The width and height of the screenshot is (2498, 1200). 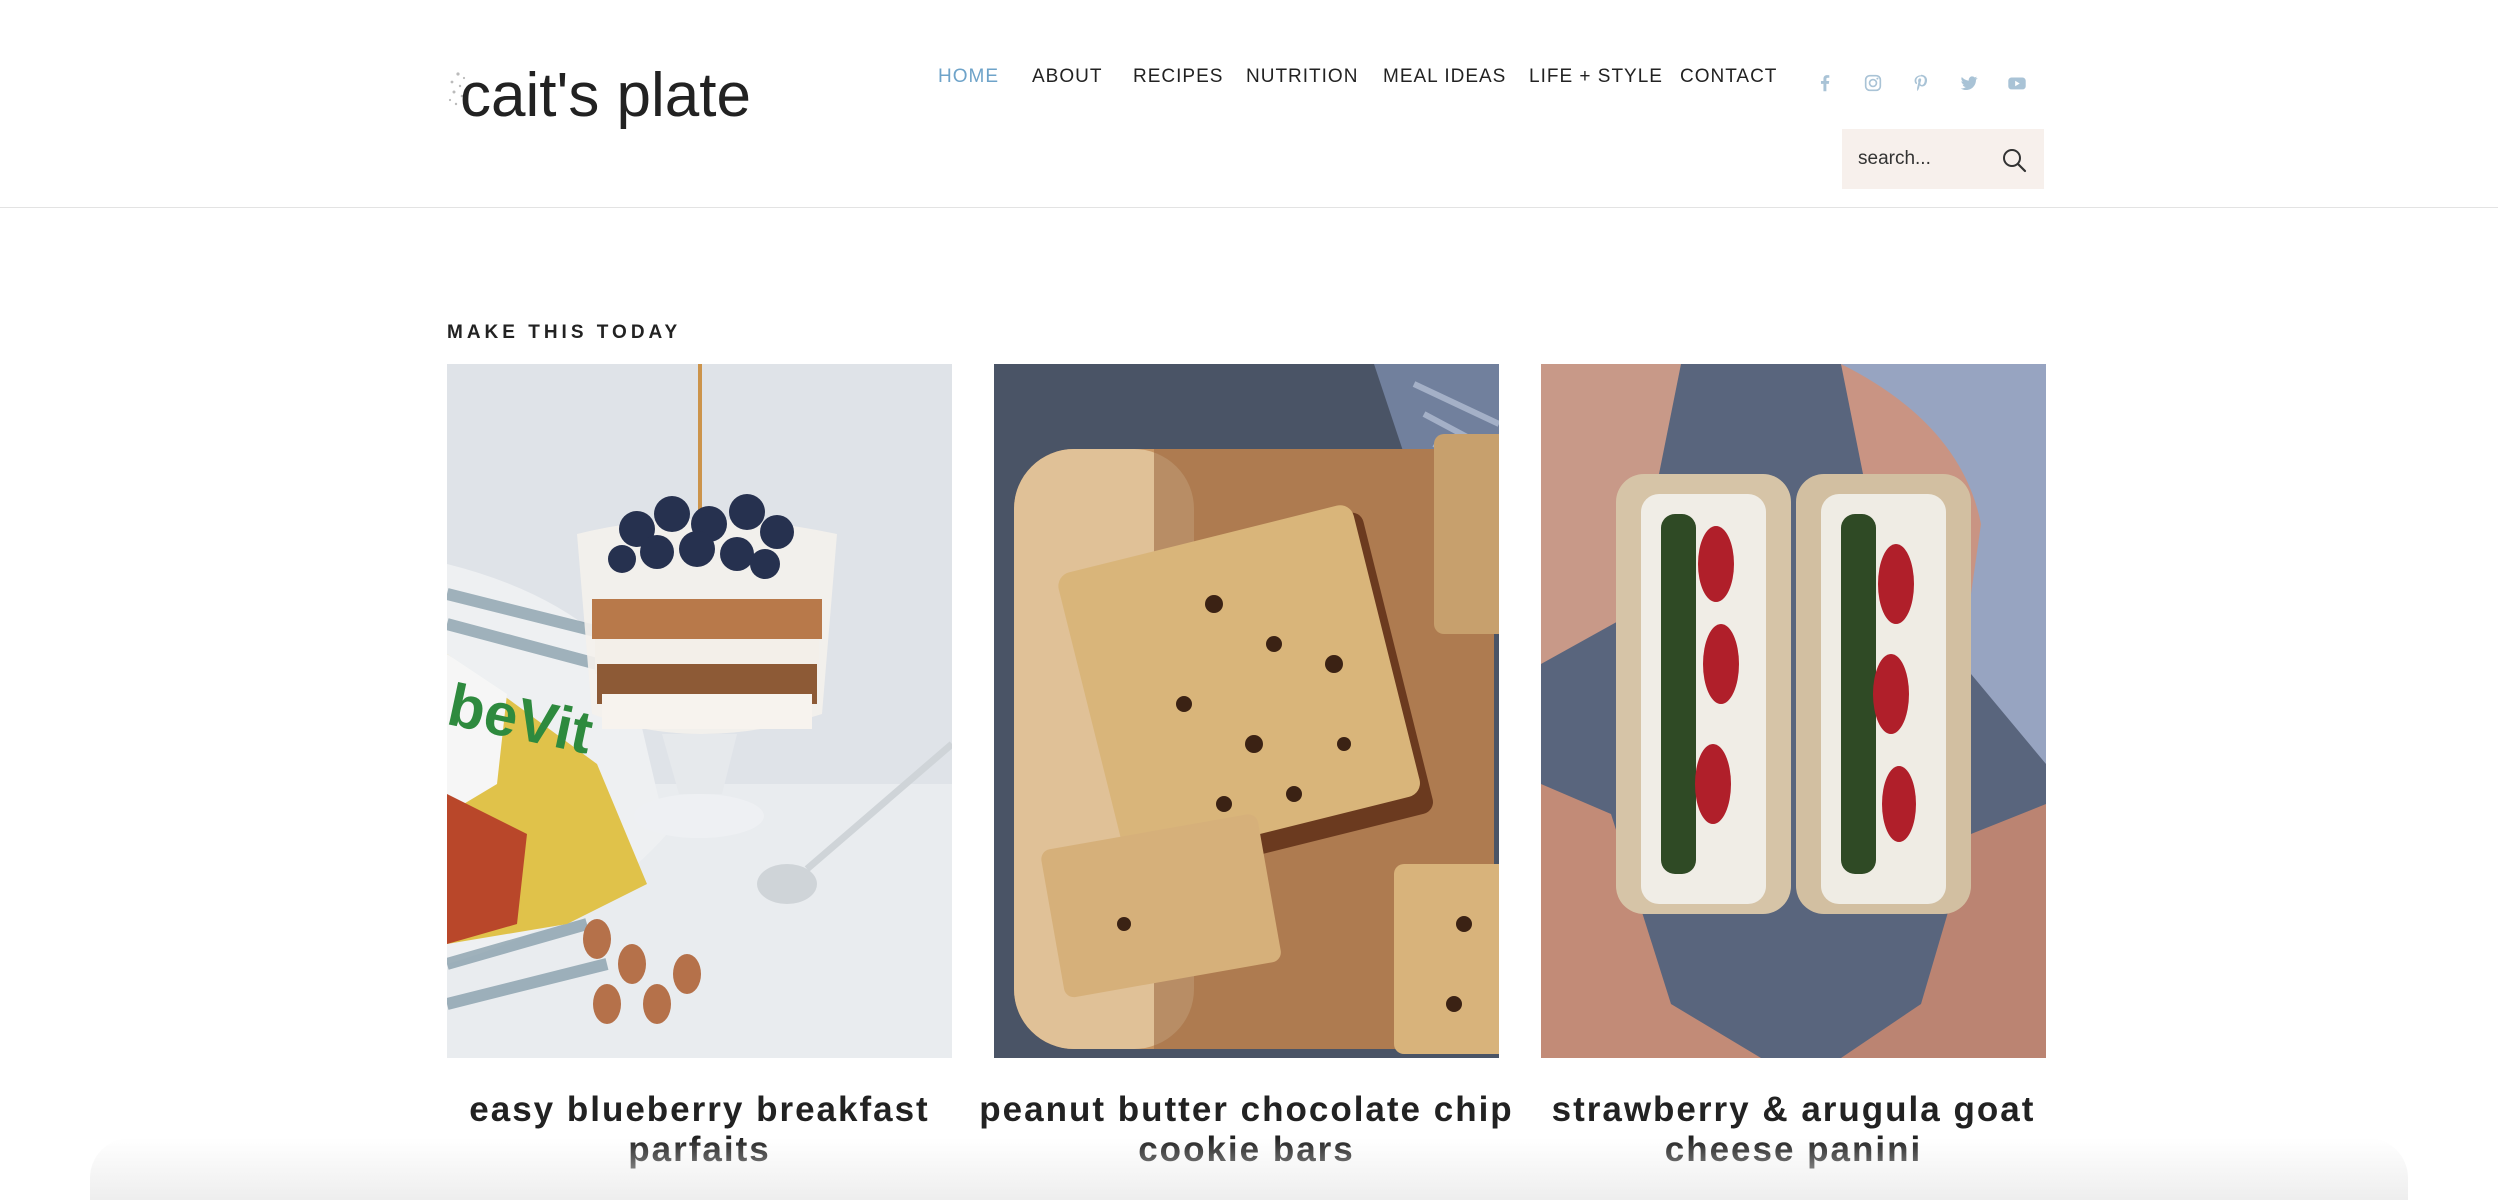 What do you see at coordinates (1969, 83) in the screenshot?
I see `twitter-icon` at bounding box center [1969, 83].